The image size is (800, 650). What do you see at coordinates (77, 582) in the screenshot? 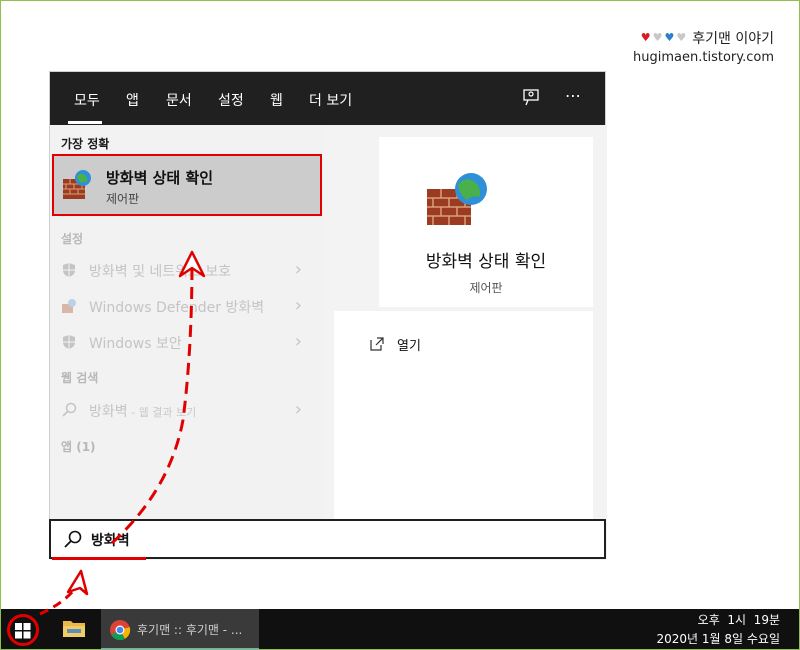
I see `arrowhead-start` at bounding box center [77, 582].